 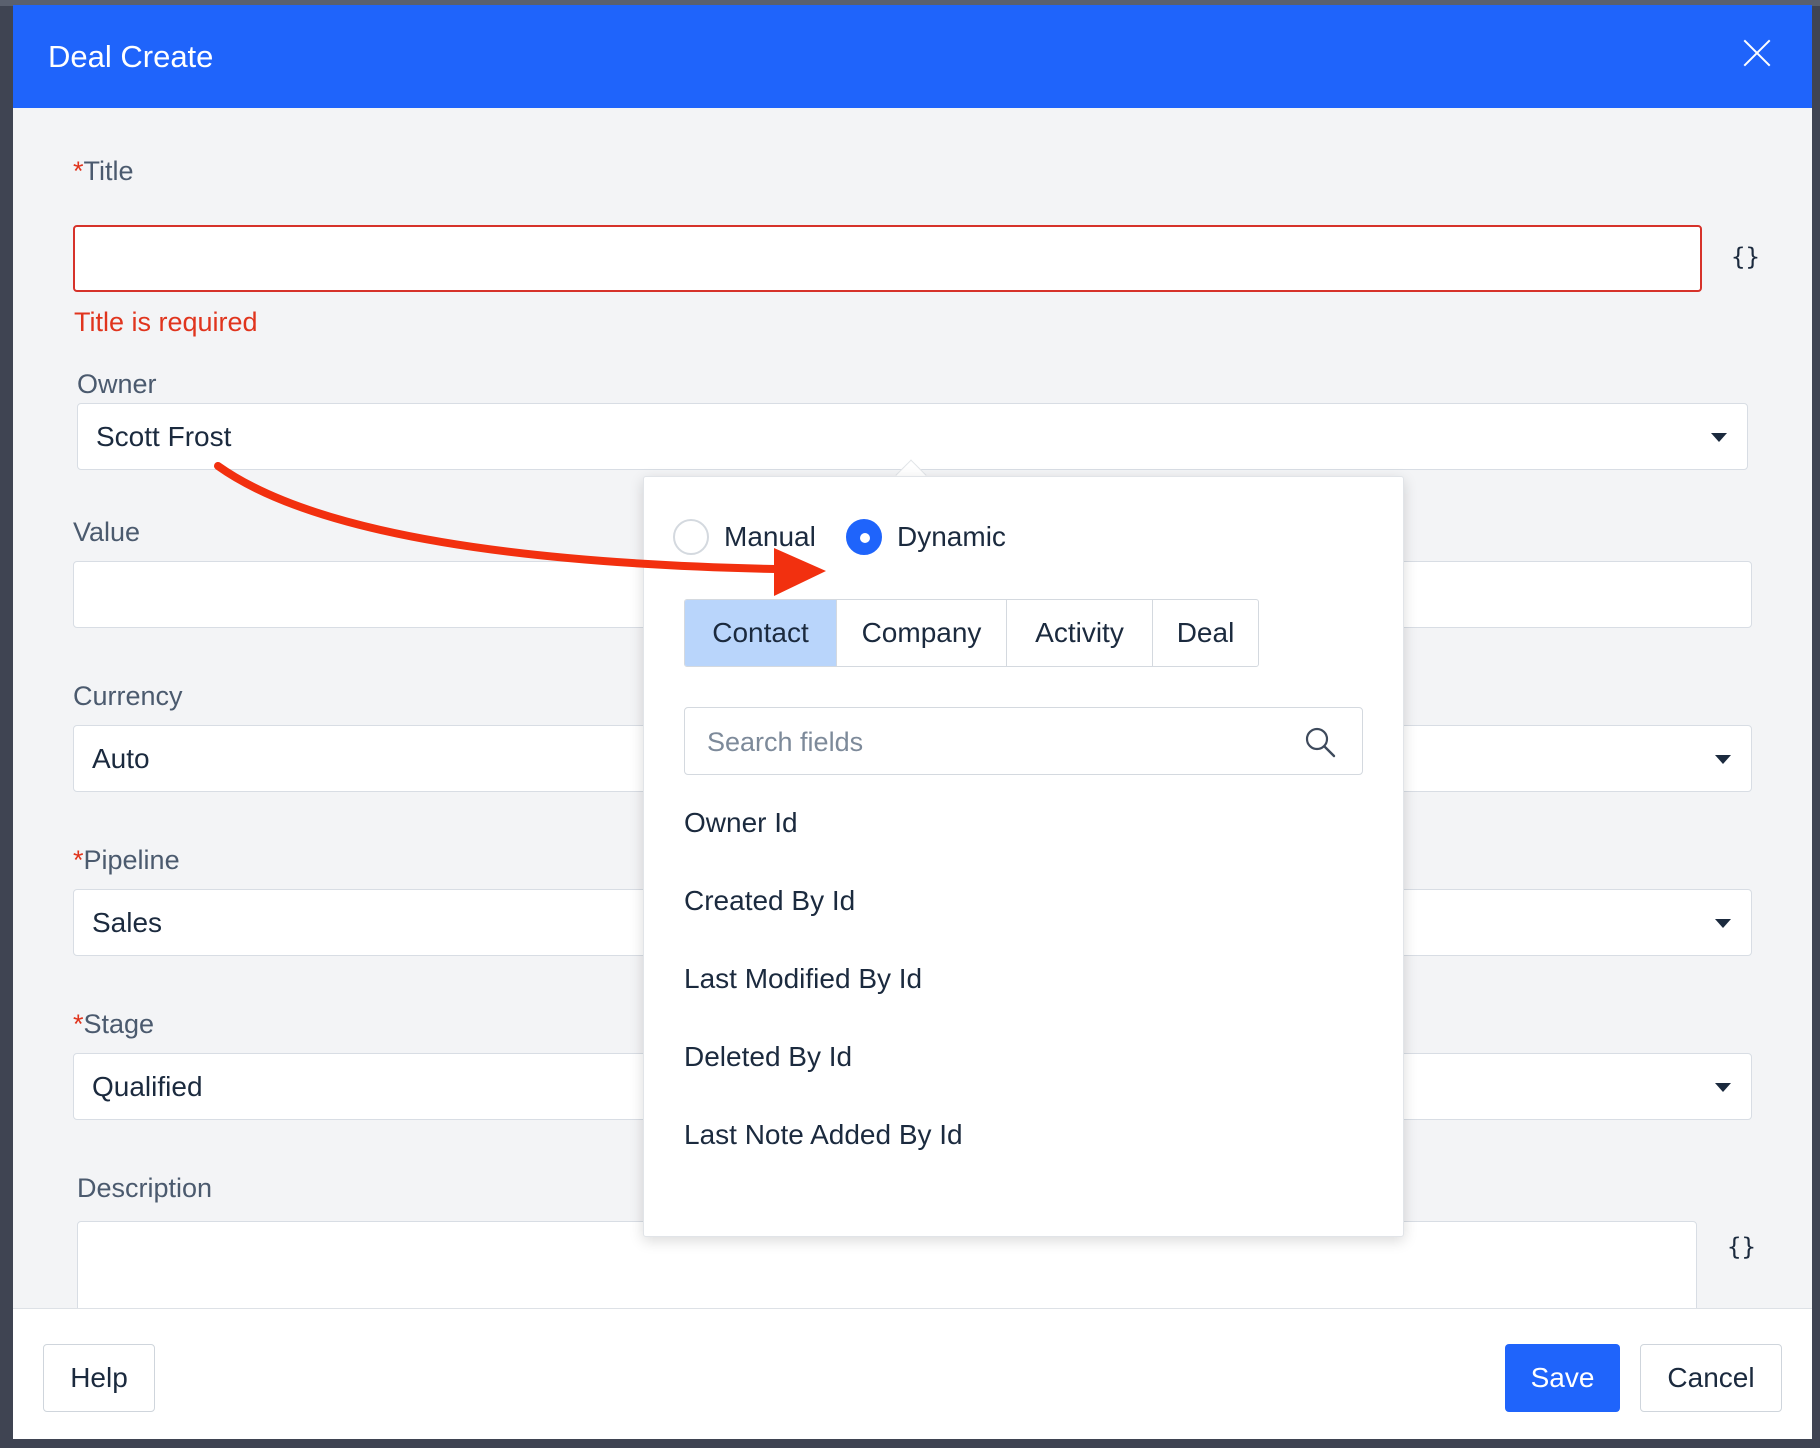 What do you see at coordinates (126, 860) in the screenshot?
I see `pipeline-label: *Pipeline` at bounding box center [126, 860].